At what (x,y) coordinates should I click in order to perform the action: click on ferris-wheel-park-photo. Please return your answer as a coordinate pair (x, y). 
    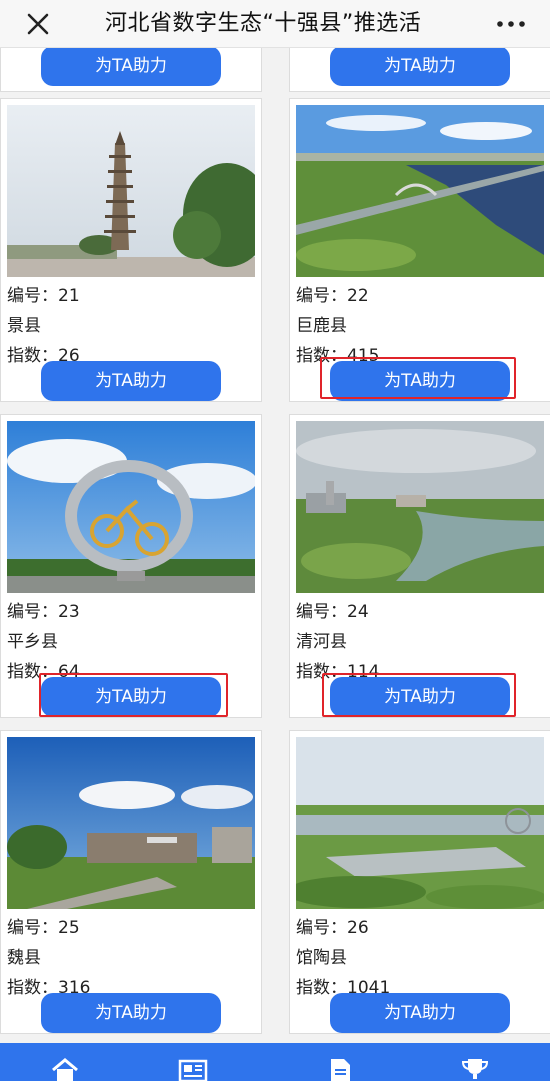
    Looking at the image, I should click on (420, 823).